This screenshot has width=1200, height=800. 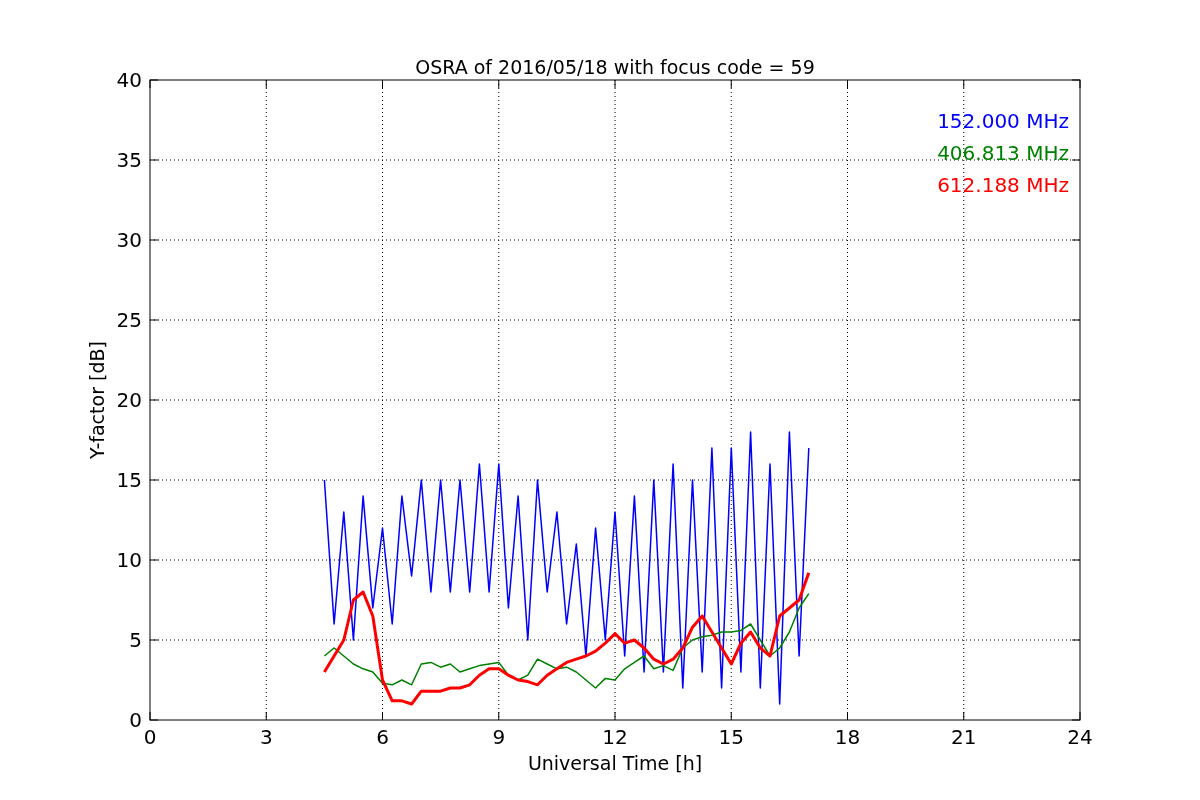 I want to click on tick-label: 35, so click(x=129, y=160).